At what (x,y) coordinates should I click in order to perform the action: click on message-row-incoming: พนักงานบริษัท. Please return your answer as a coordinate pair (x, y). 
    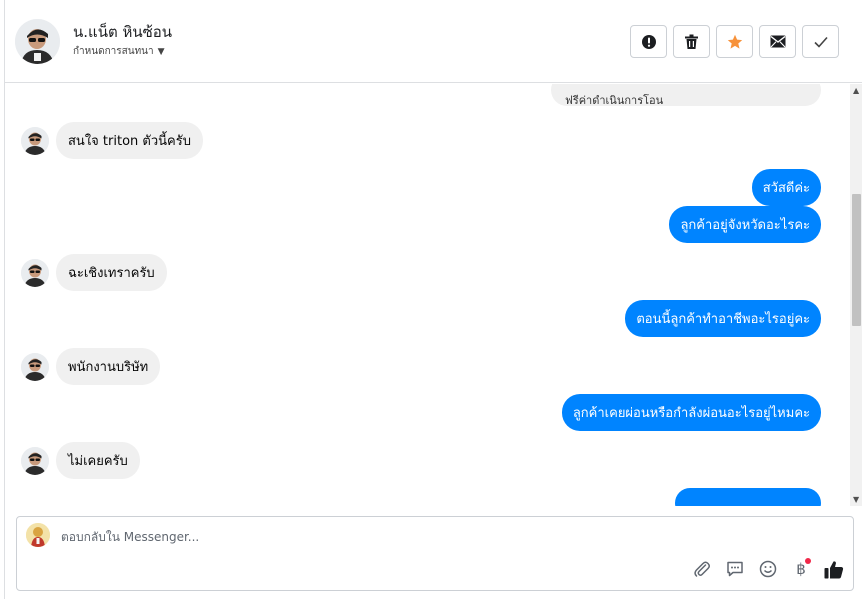
    Looking at the image, I should click on (91, 366).